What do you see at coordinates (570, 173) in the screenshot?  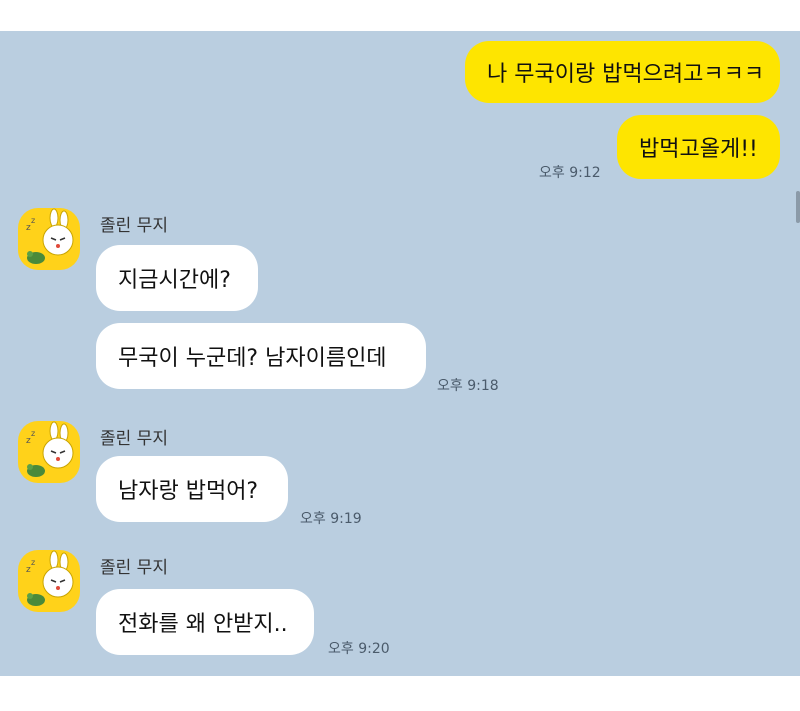 I see `message-time: 오후 9:12` at bounding box center [570, 173].